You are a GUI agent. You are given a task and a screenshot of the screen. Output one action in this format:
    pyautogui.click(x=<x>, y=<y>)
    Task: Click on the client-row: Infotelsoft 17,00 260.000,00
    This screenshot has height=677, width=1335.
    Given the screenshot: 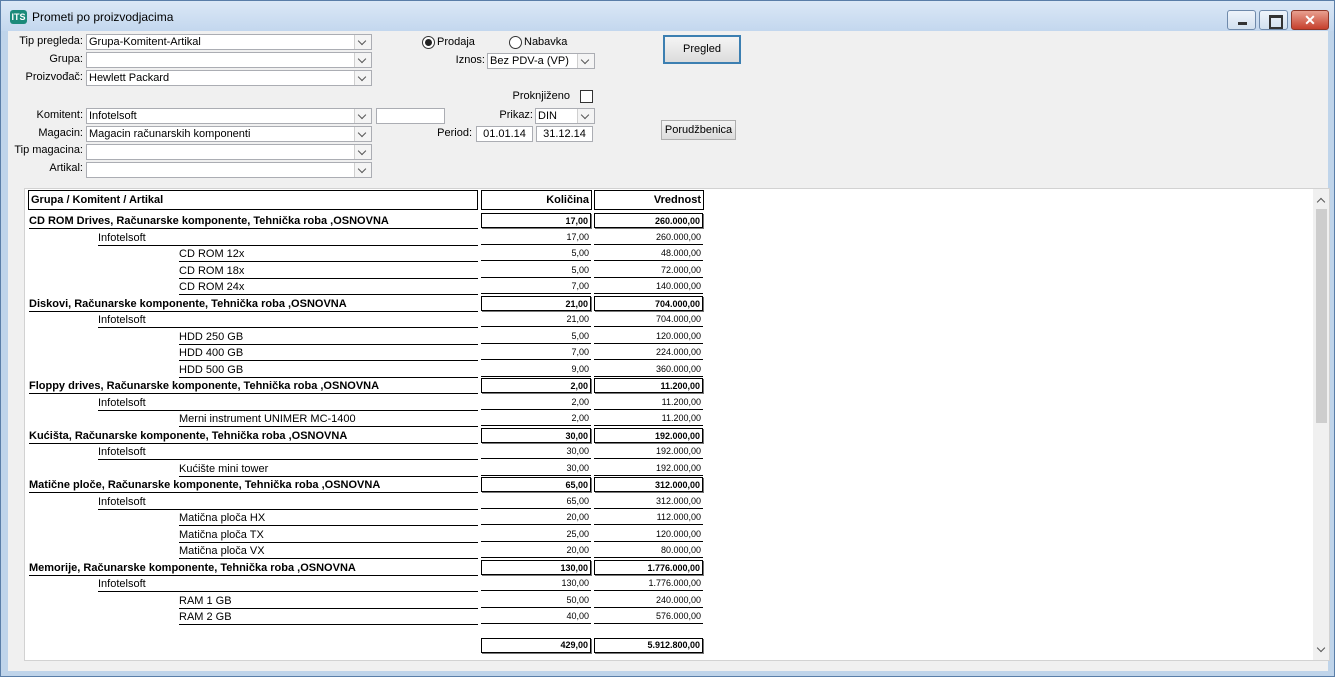 What is the action you would take?
    pyautogui.click(x=670, y=238)
    